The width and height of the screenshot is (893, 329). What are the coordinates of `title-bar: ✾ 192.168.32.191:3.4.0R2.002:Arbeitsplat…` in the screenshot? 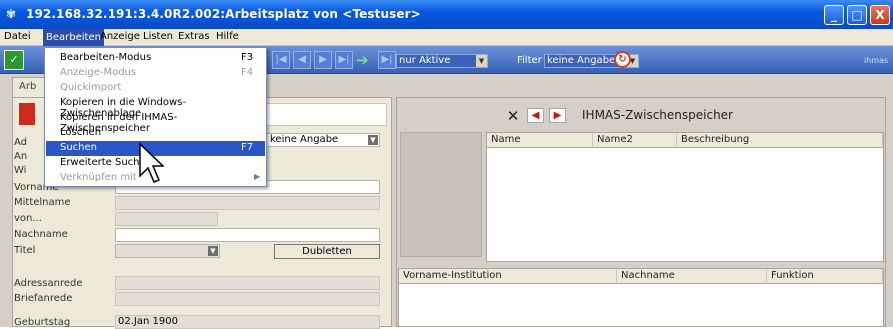 It's located at (446, 14).